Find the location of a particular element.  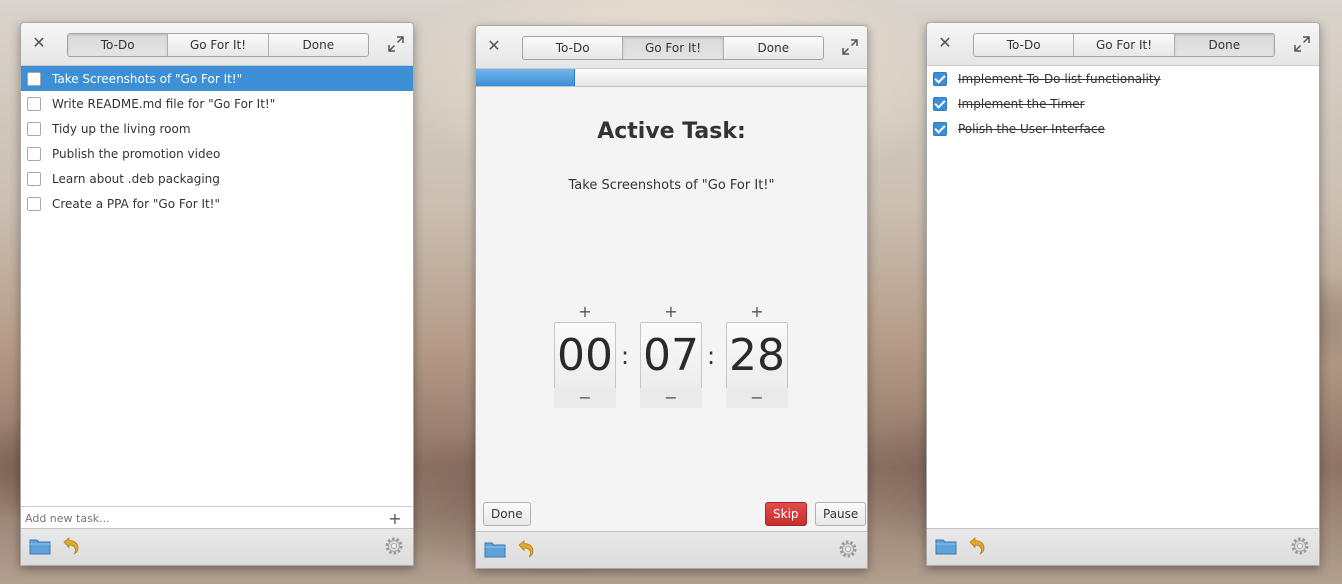

seconds-increment-button: + is located at coordinates (757, 311).